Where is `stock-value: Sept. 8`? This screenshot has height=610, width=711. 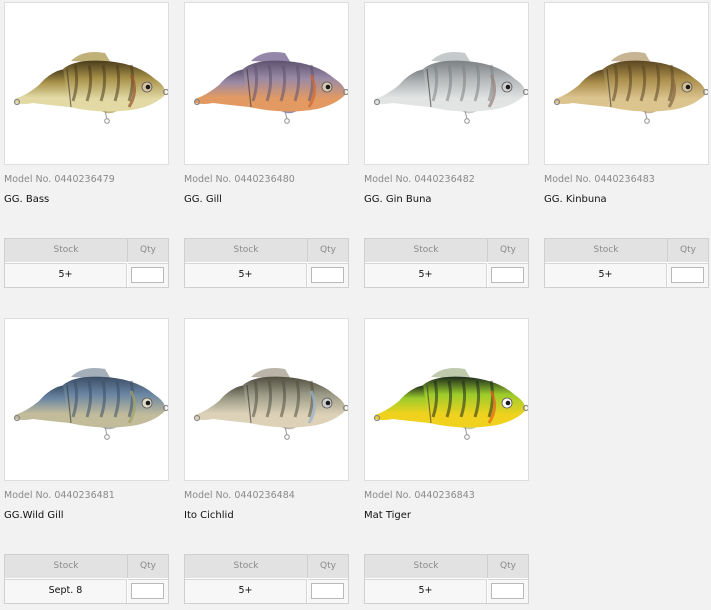
stock-value: Sept. 8 is located at coordinates (66, 591).